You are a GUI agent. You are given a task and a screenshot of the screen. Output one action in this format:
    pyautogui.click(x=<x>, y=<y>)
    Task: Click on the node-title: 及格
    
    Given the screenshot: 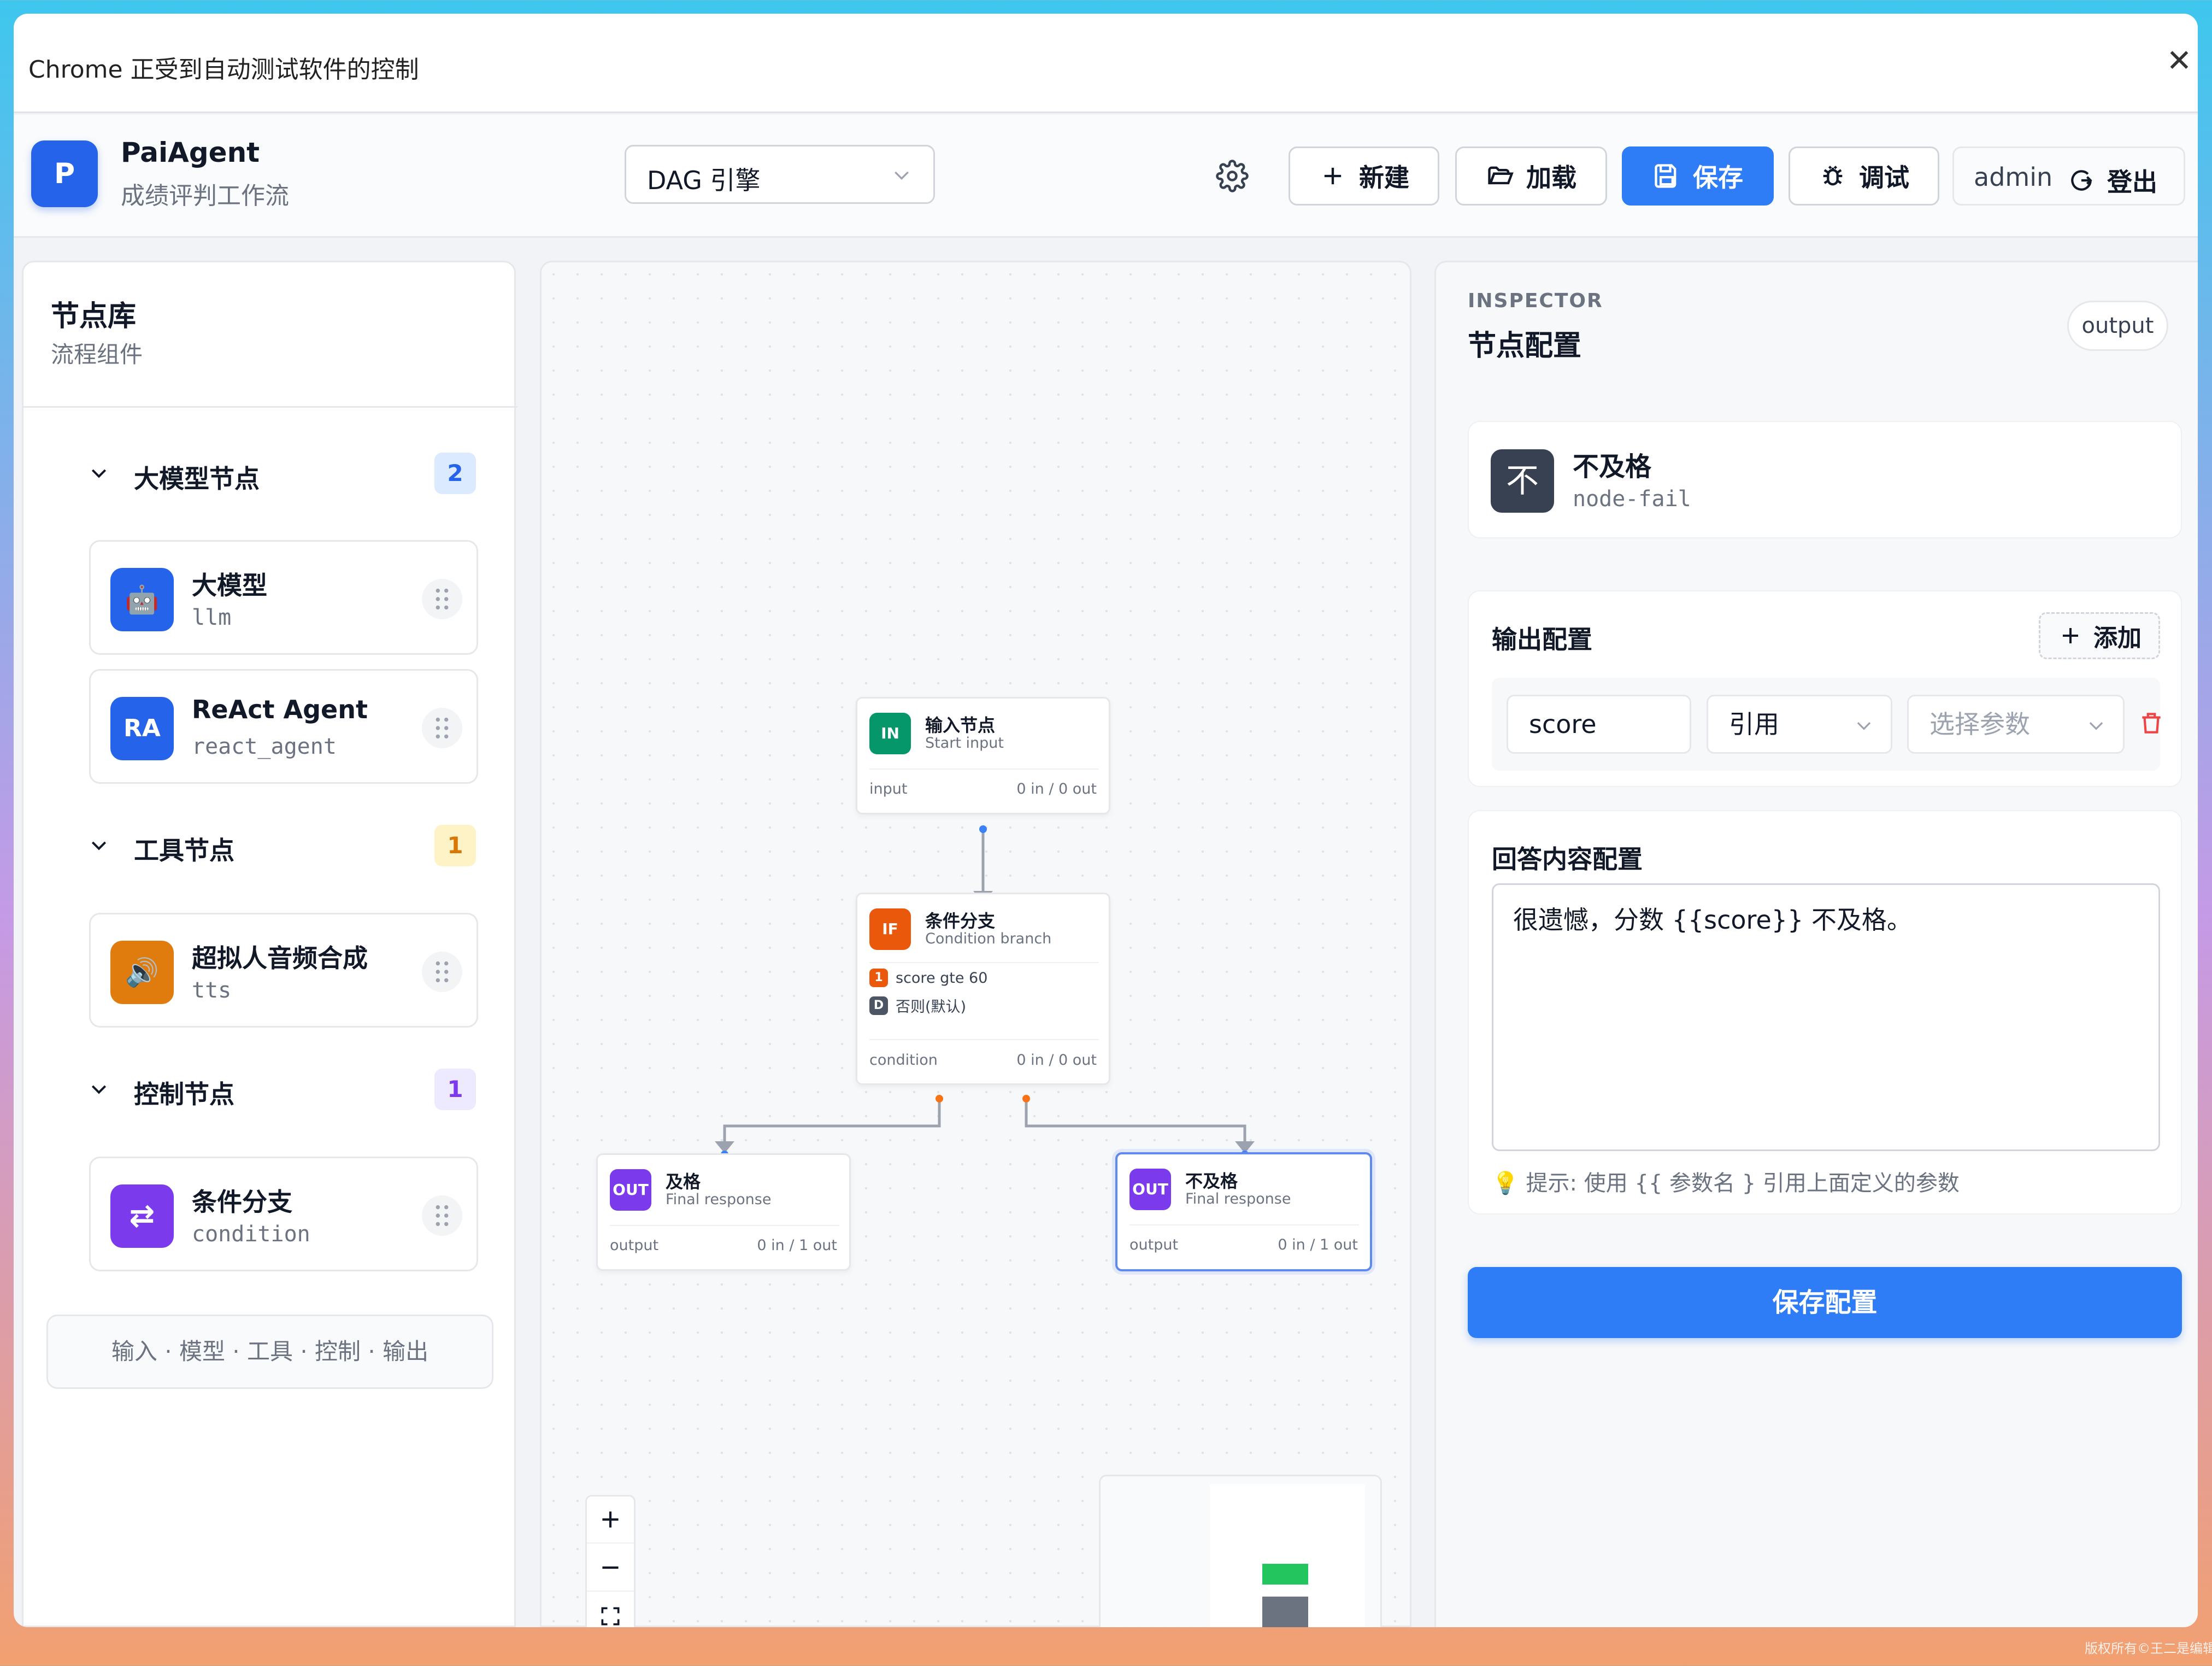 What is the action you would take?
    pyautogui.click(x=683, y=1181)
    